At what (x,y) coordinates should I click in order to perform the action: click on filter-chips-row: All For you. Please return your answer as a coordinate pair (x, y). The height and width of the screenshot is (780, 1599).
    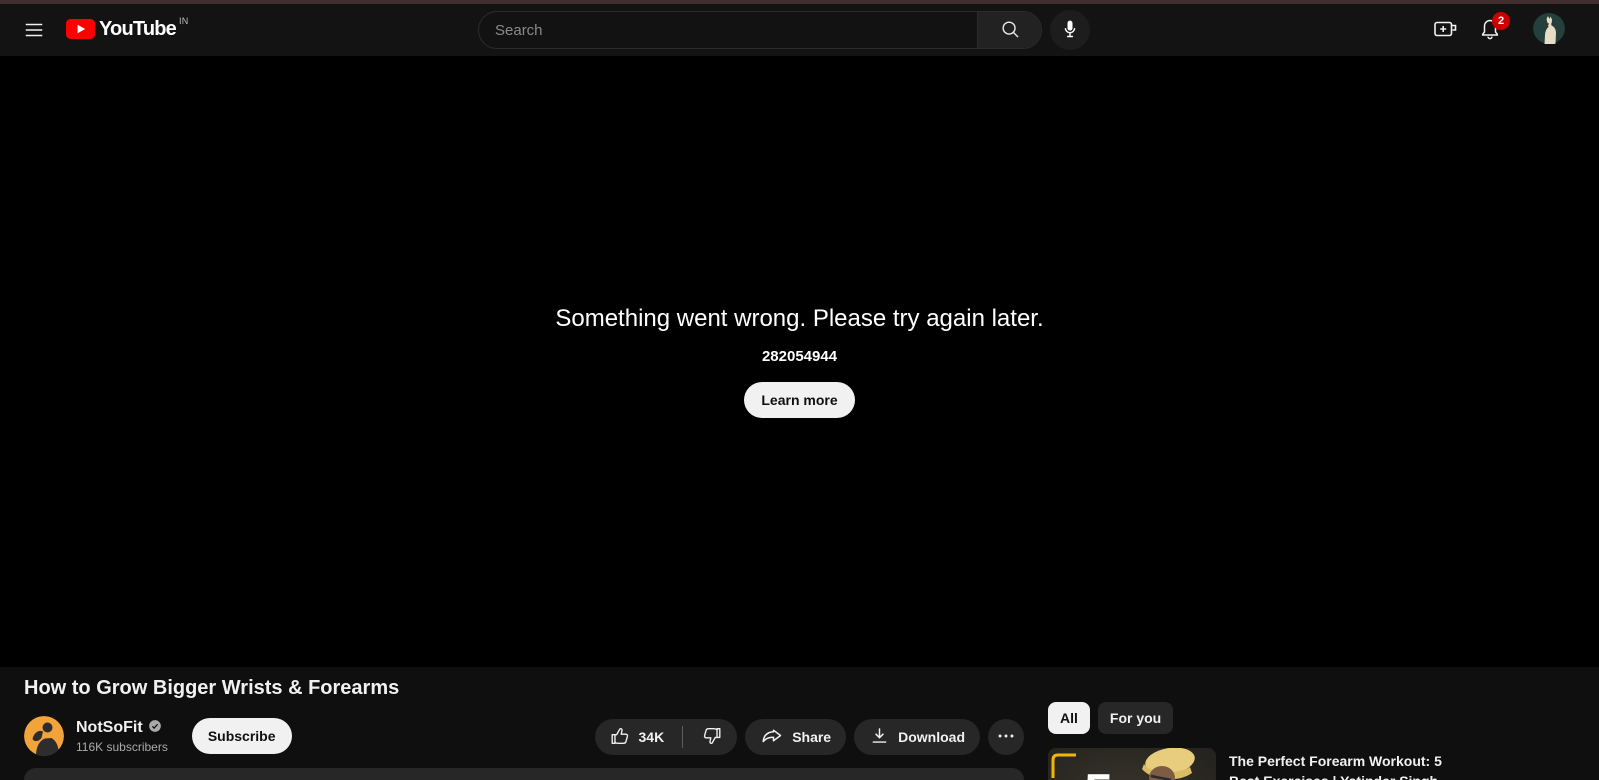
    Looking at the image, I should click on (1111, 718).